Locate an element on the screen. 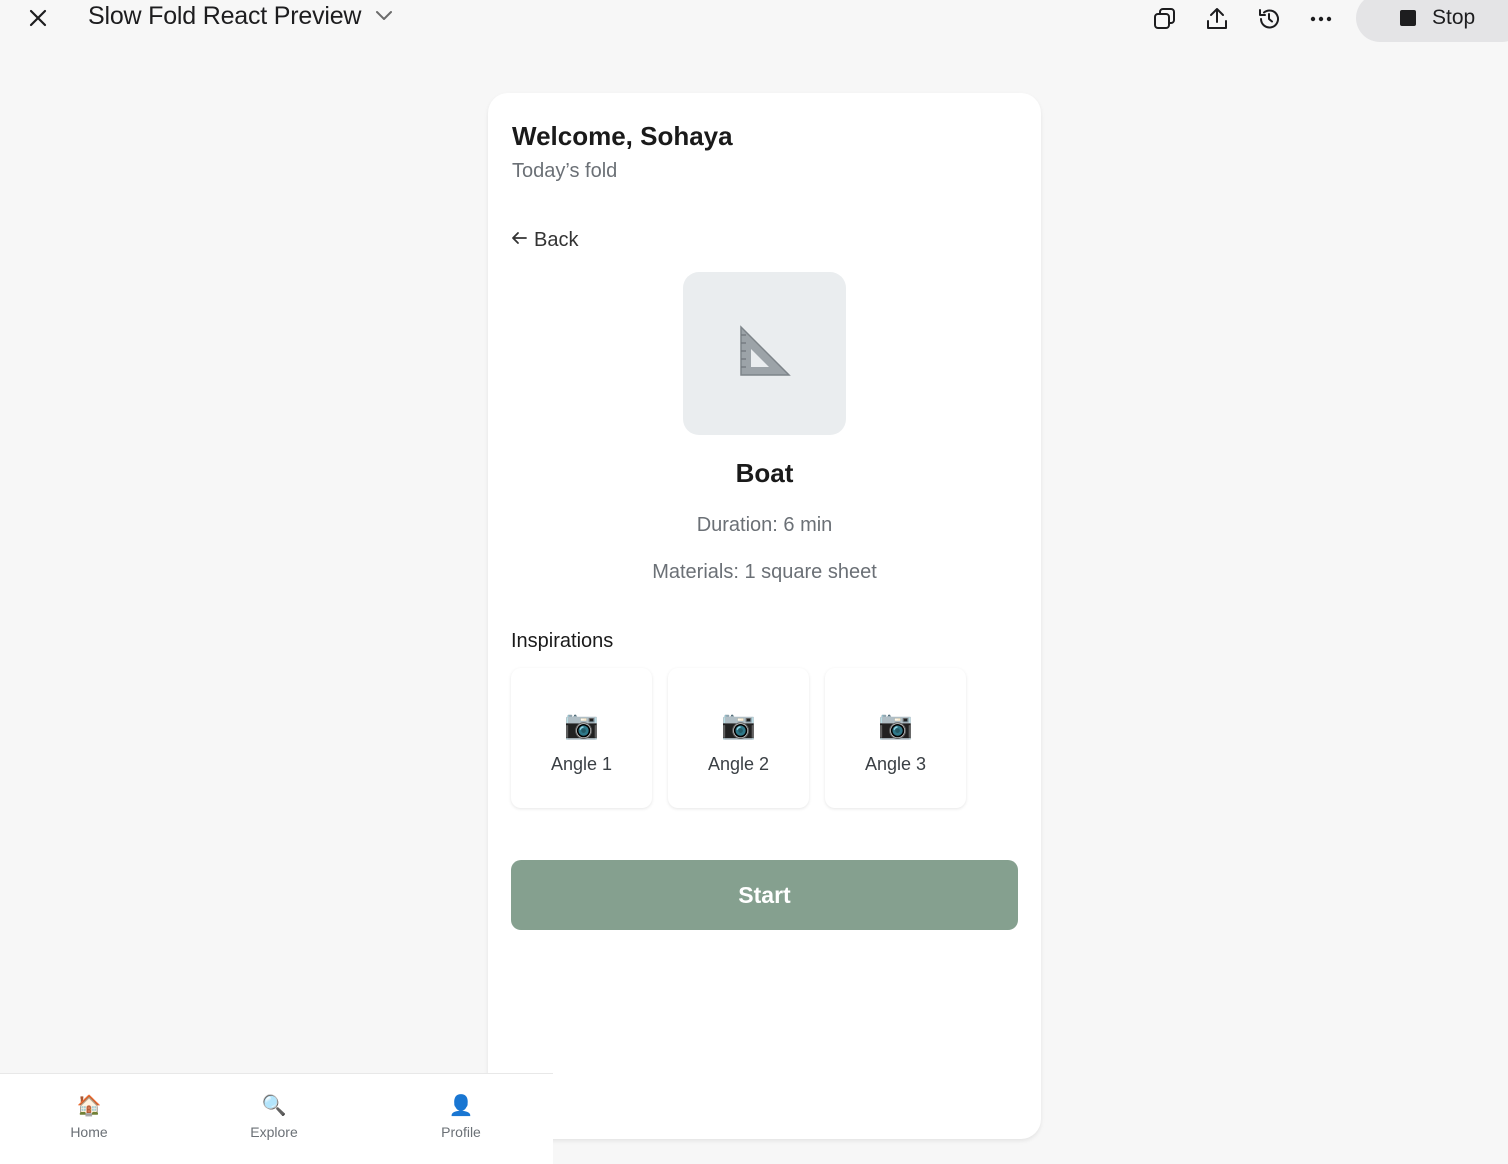  nav-label: Explore is located at coordinates (274, 1132).